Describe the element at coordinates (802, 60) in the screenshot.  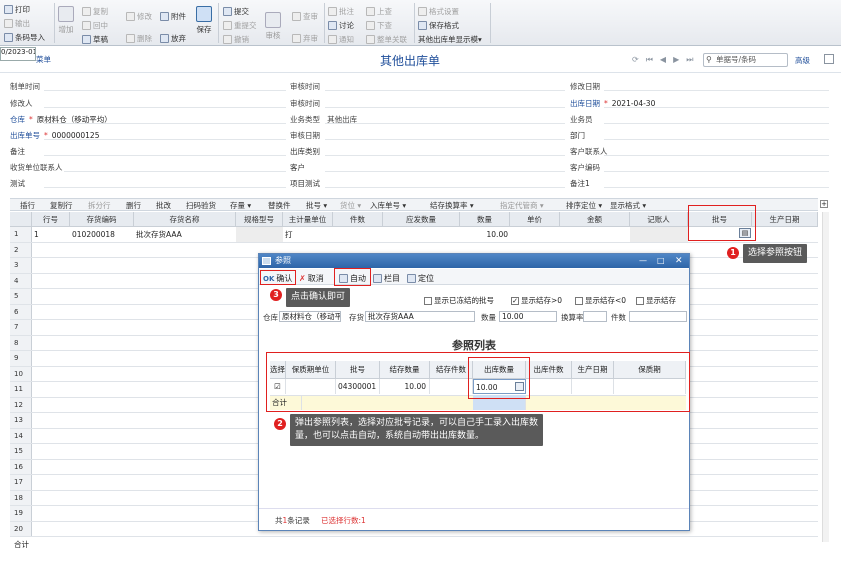
I see `advanced-search-button: 高级` at that location.